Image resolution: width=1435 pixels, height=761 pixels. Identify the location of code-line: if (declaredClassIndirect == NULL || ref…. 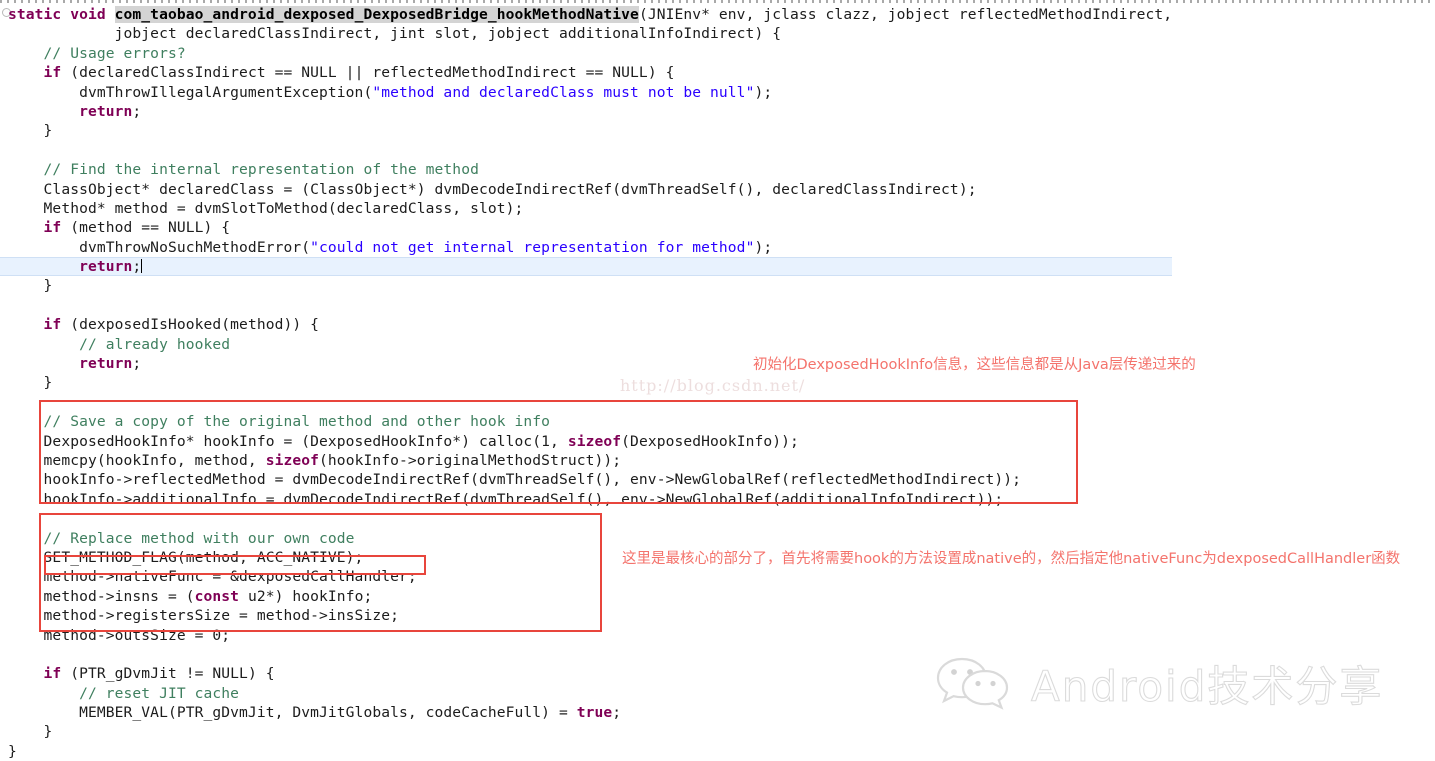
(586, 72).